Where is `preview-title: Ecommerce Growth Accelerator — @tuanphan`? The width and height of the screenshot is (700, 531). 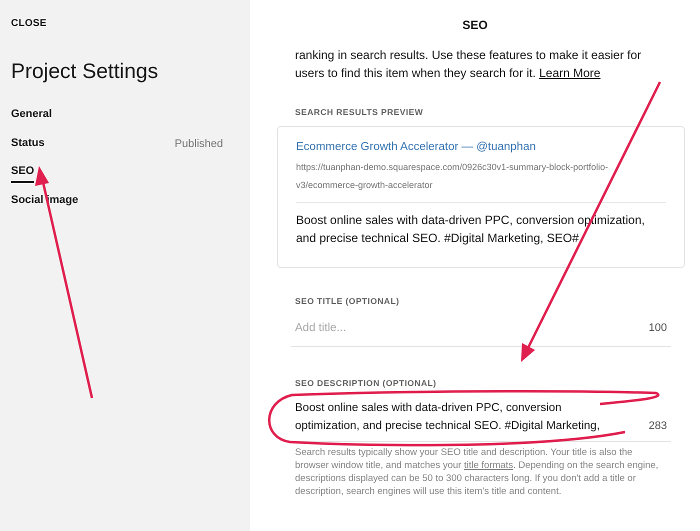
preview-title: Ecommerce Growth Accelerator — @tuanphan is located at coordinates (416, 147).